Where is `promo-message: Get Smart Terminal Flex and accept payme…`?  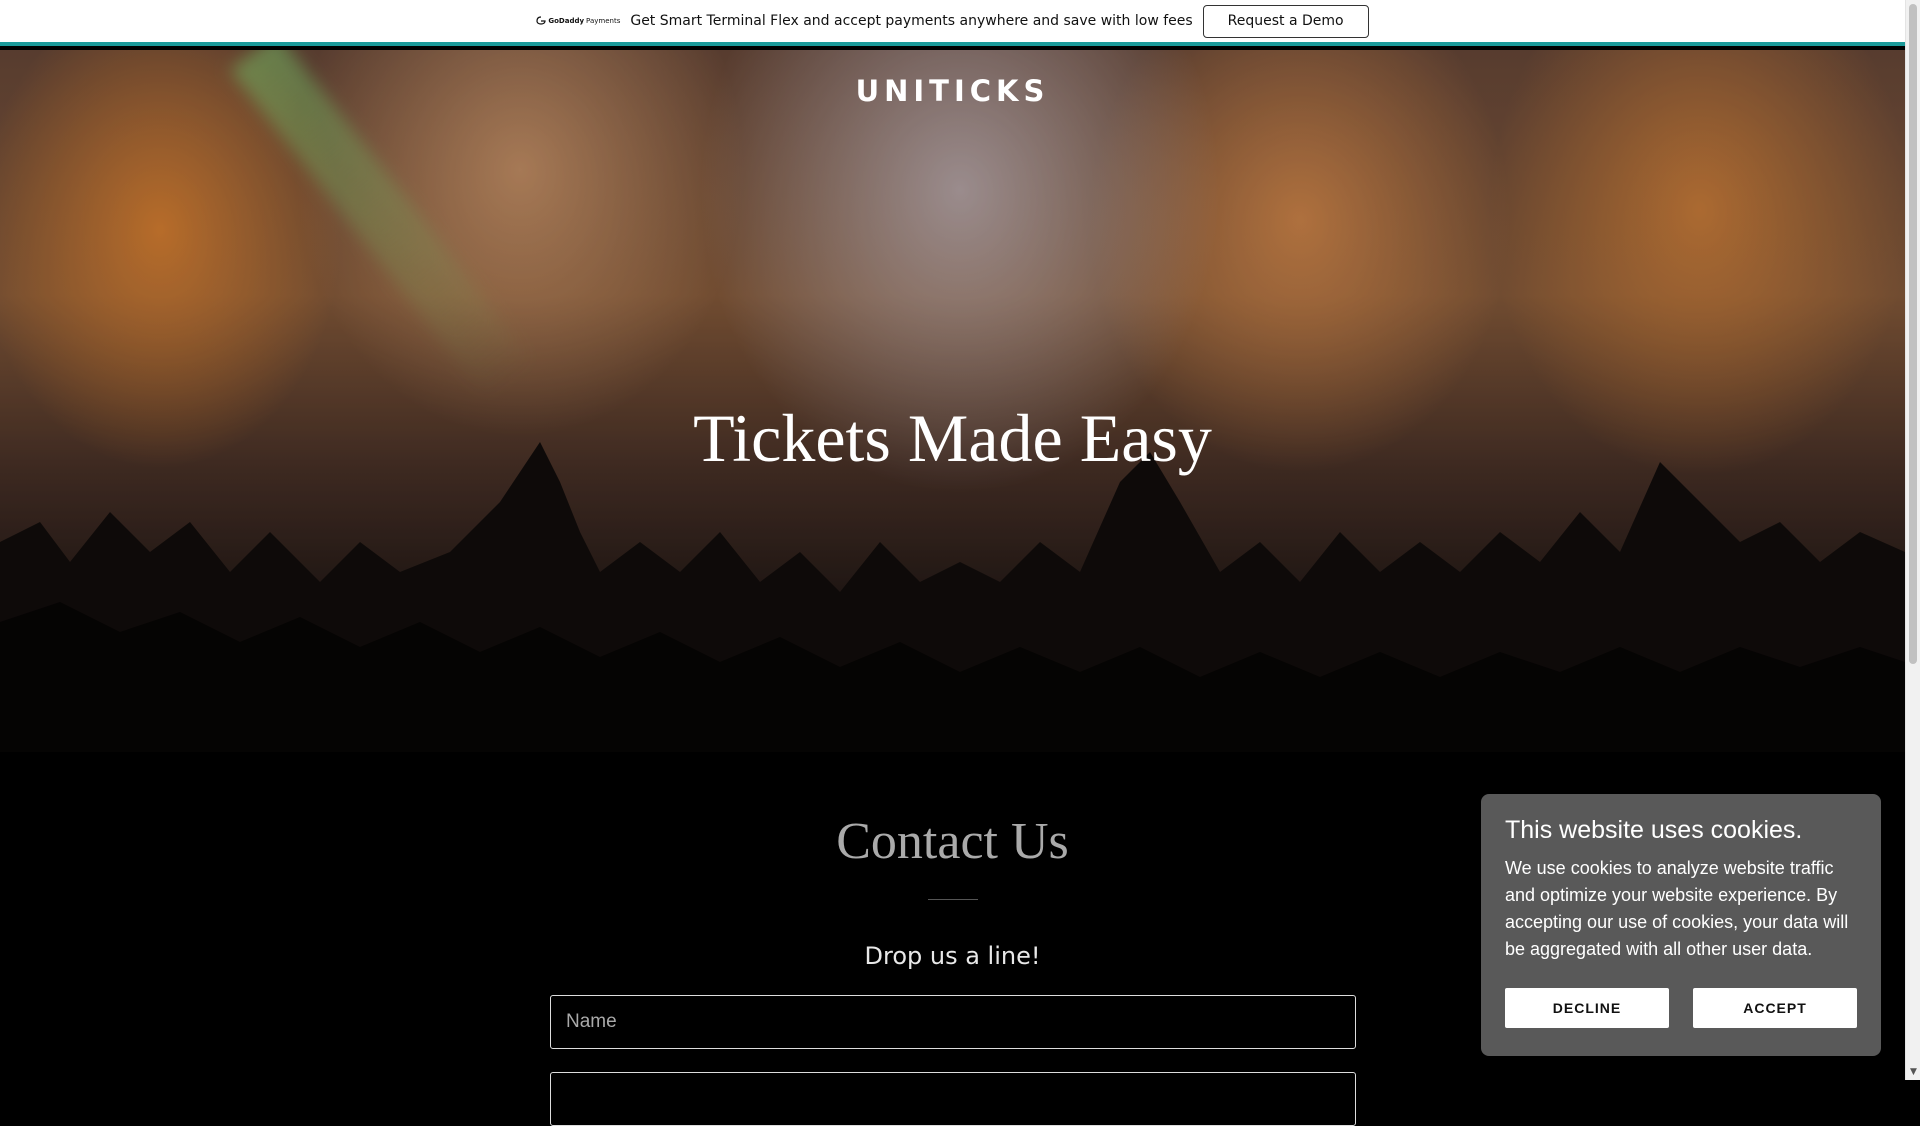 promo-message: Get Smart Terminal Flex and accept payme… is located at coordinates (911, 21).